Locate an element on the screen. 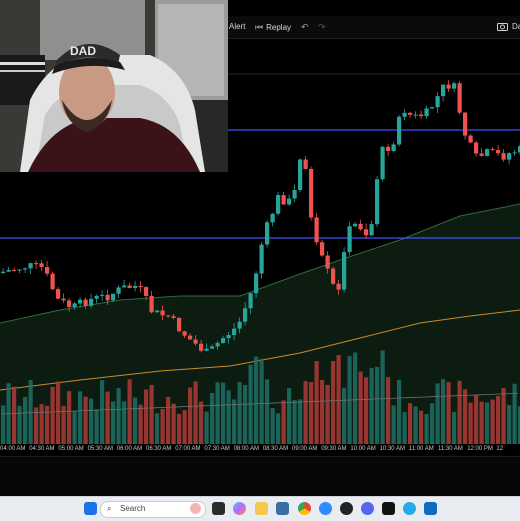 The image size is (520, 521). zoom-icon is located at coordinates (325, 508).